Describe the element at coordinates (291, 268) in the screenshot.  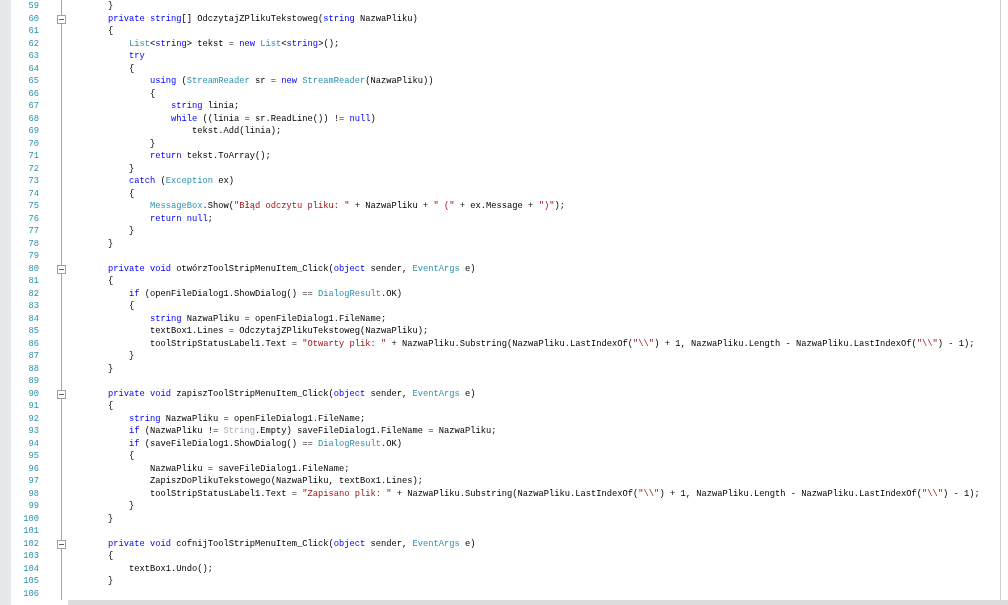
I see `code-line: private void otwórzToolStripMenuItem_Click(object sender, EventArgs e)` at that location.